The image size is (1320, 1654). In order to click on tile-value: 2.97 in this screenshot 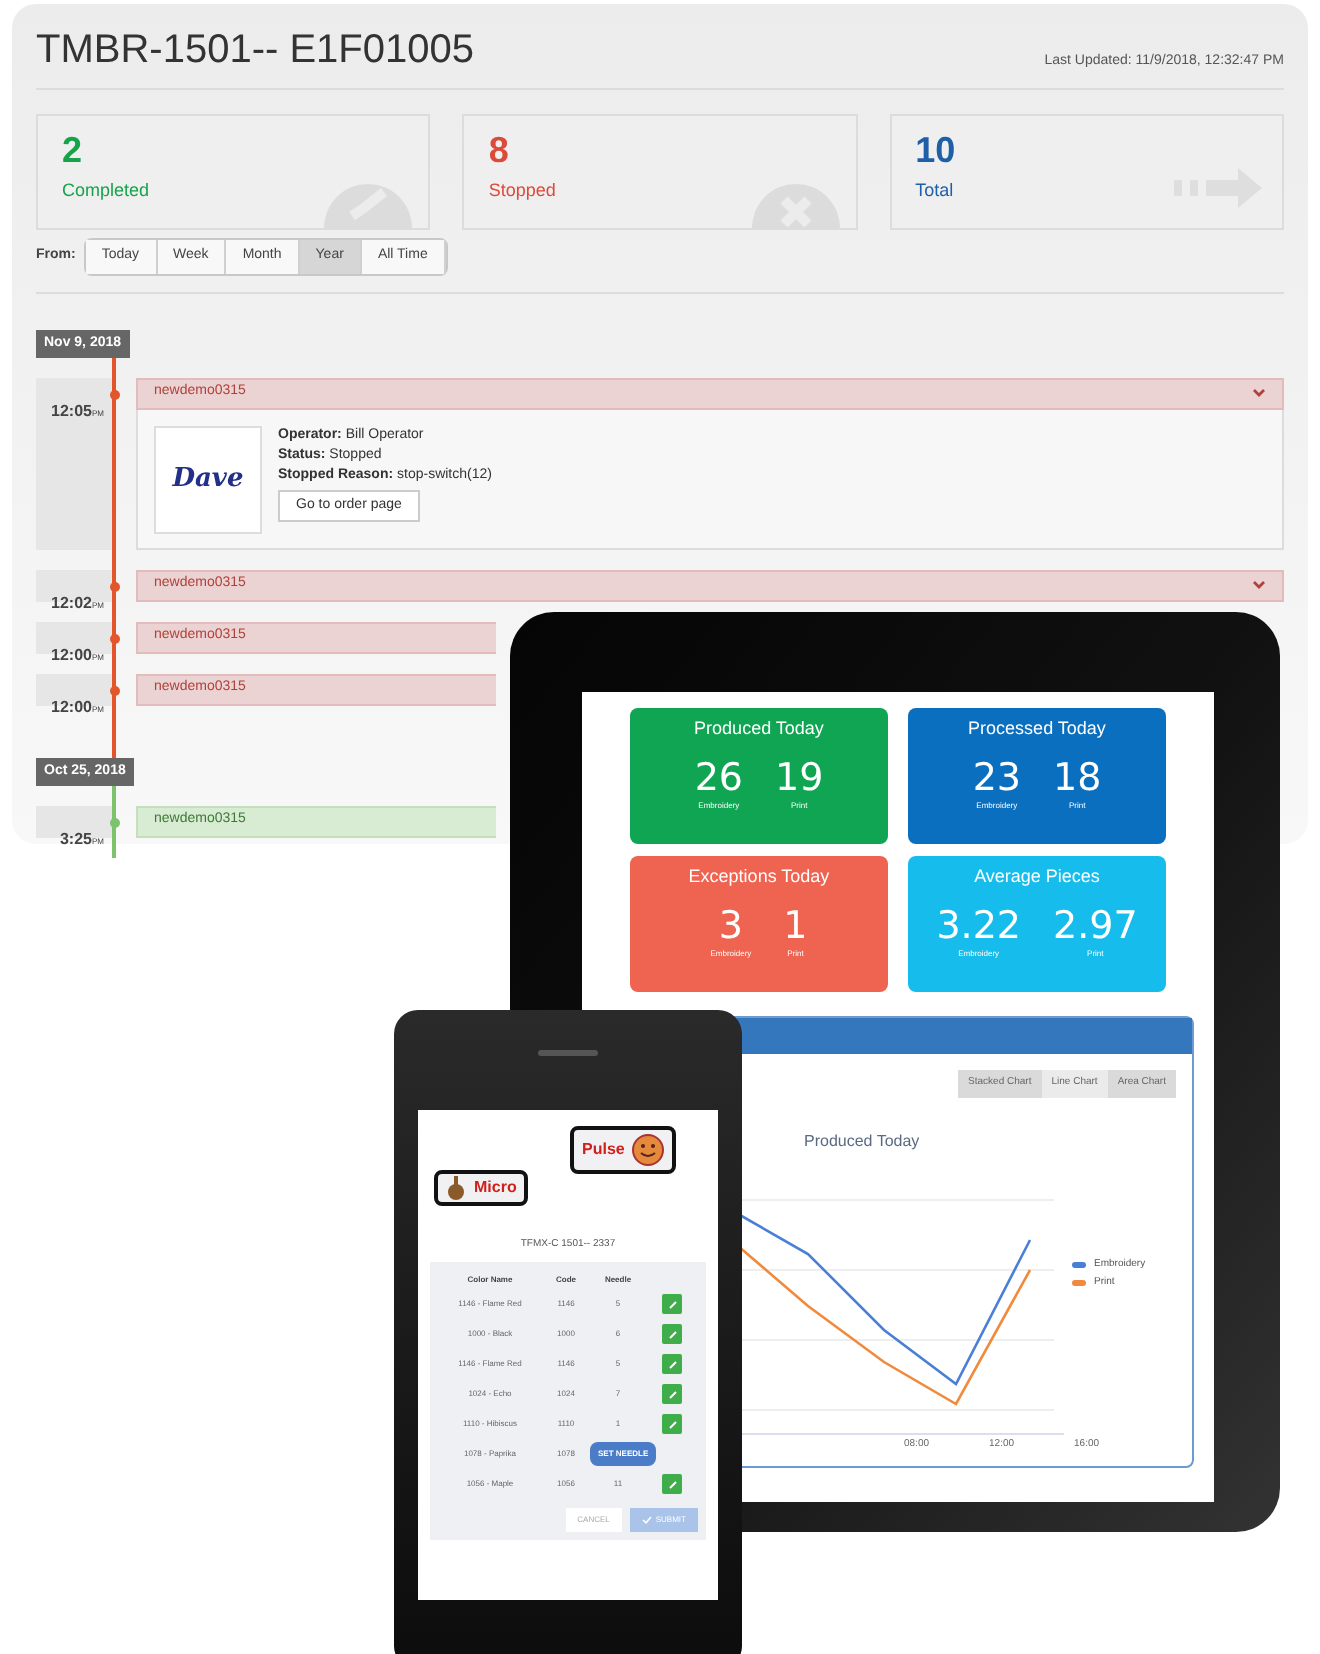, I will do `click(1095, 925)`.